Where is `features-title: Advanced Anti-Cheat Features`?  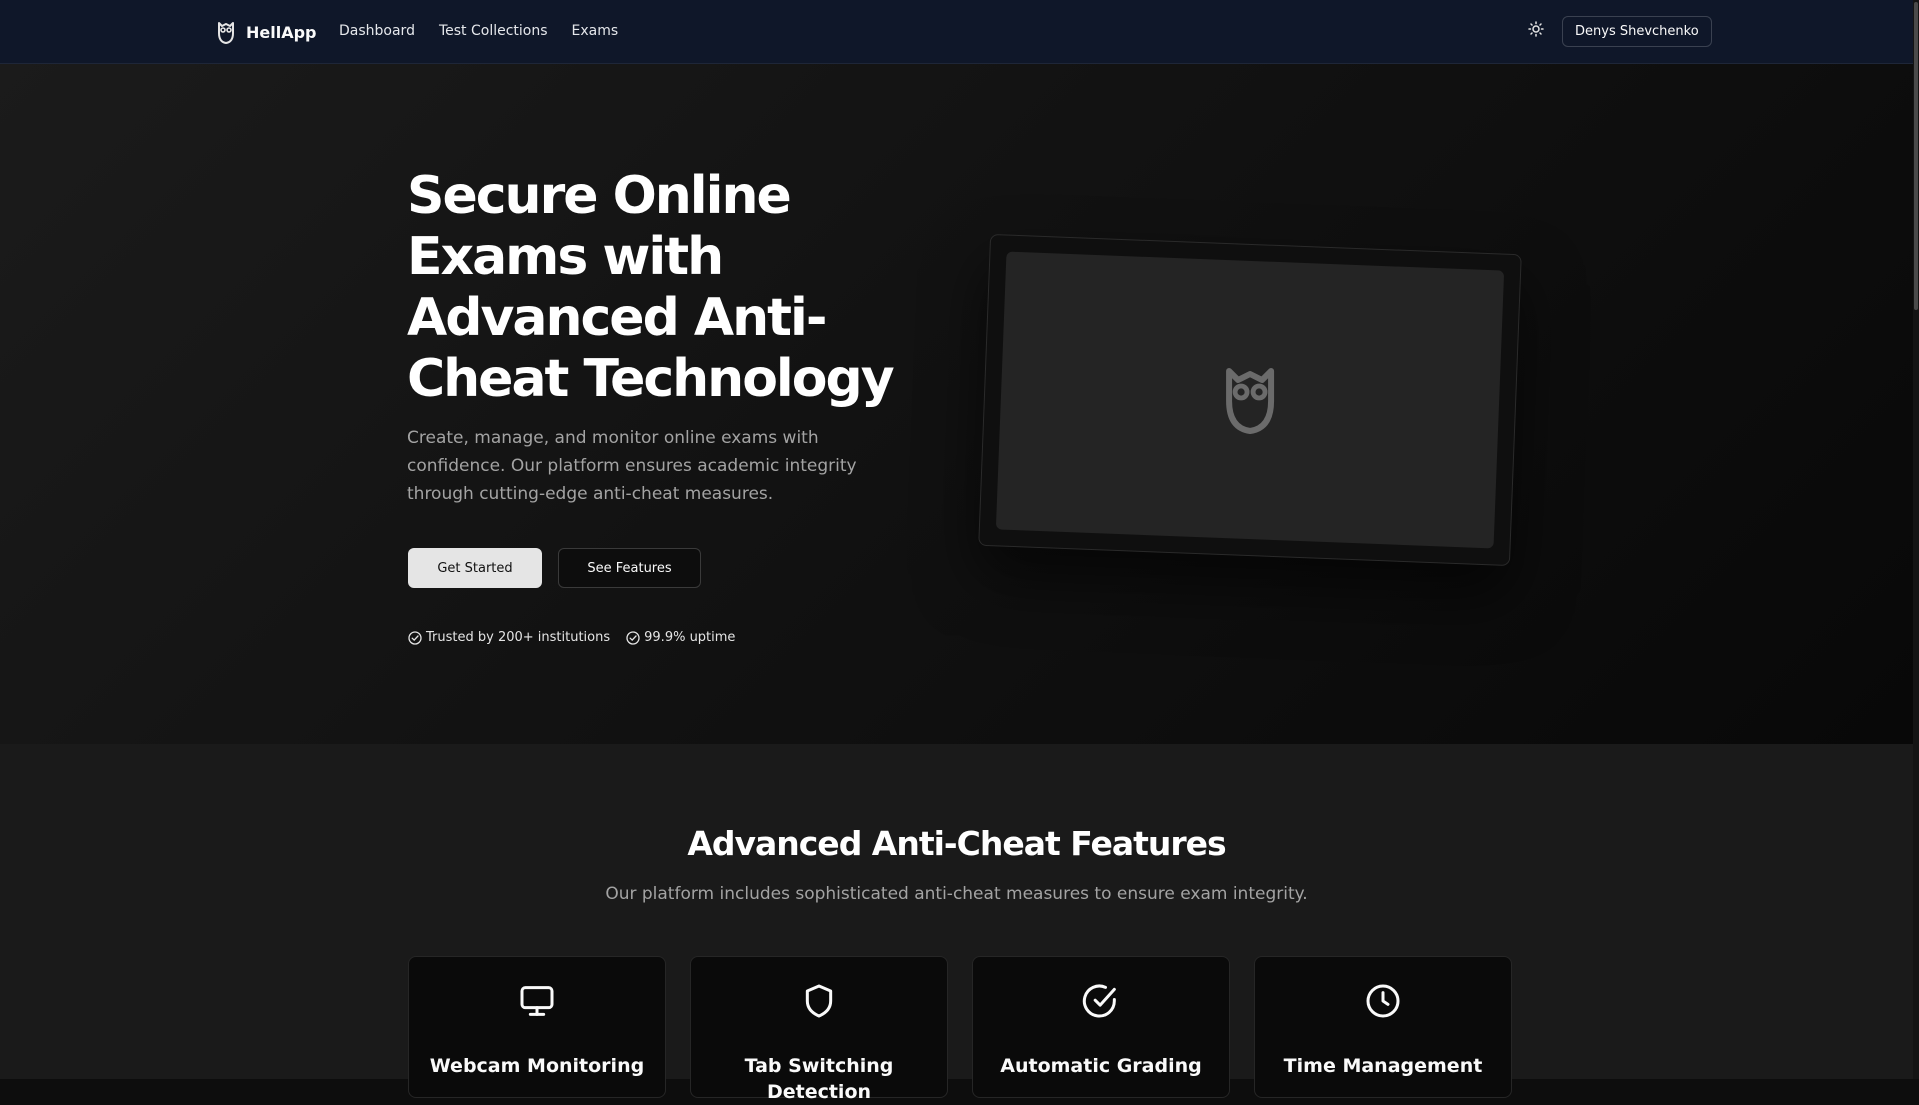 features-title: Advanced Anti-Cheat Features is located at coordinates (956, 843).